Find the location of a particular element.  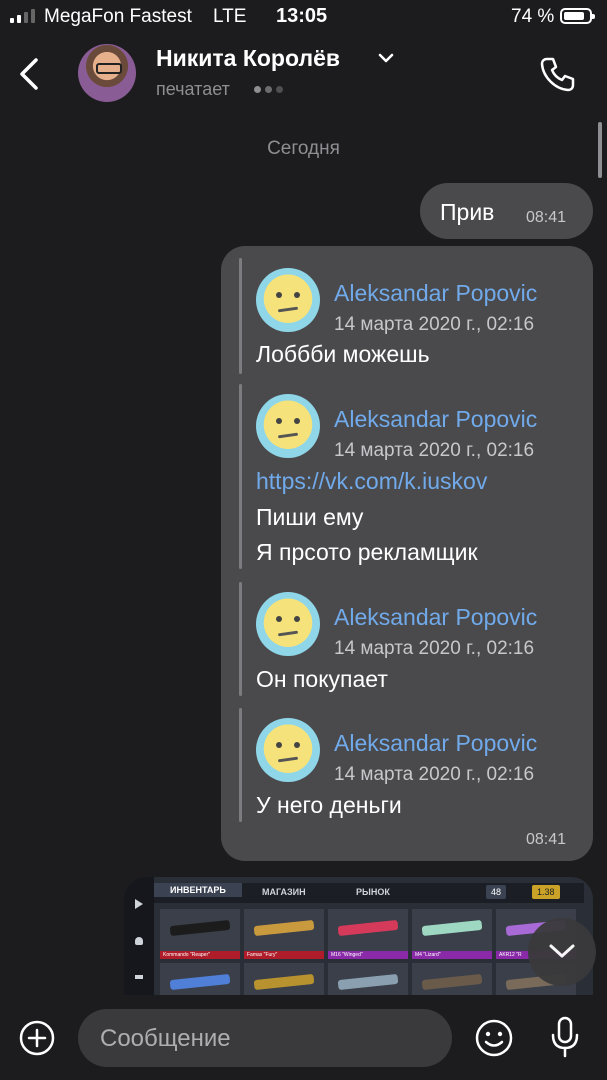

carrier-name: MegaFon Fastest is located at coordinates (118, 16).